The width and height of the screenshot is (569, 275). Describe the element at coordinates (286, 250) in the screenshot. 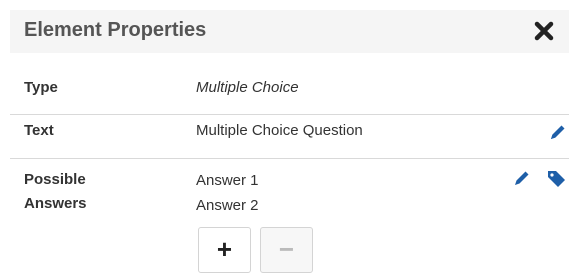

I see `remove-answer-button: −` at that location.